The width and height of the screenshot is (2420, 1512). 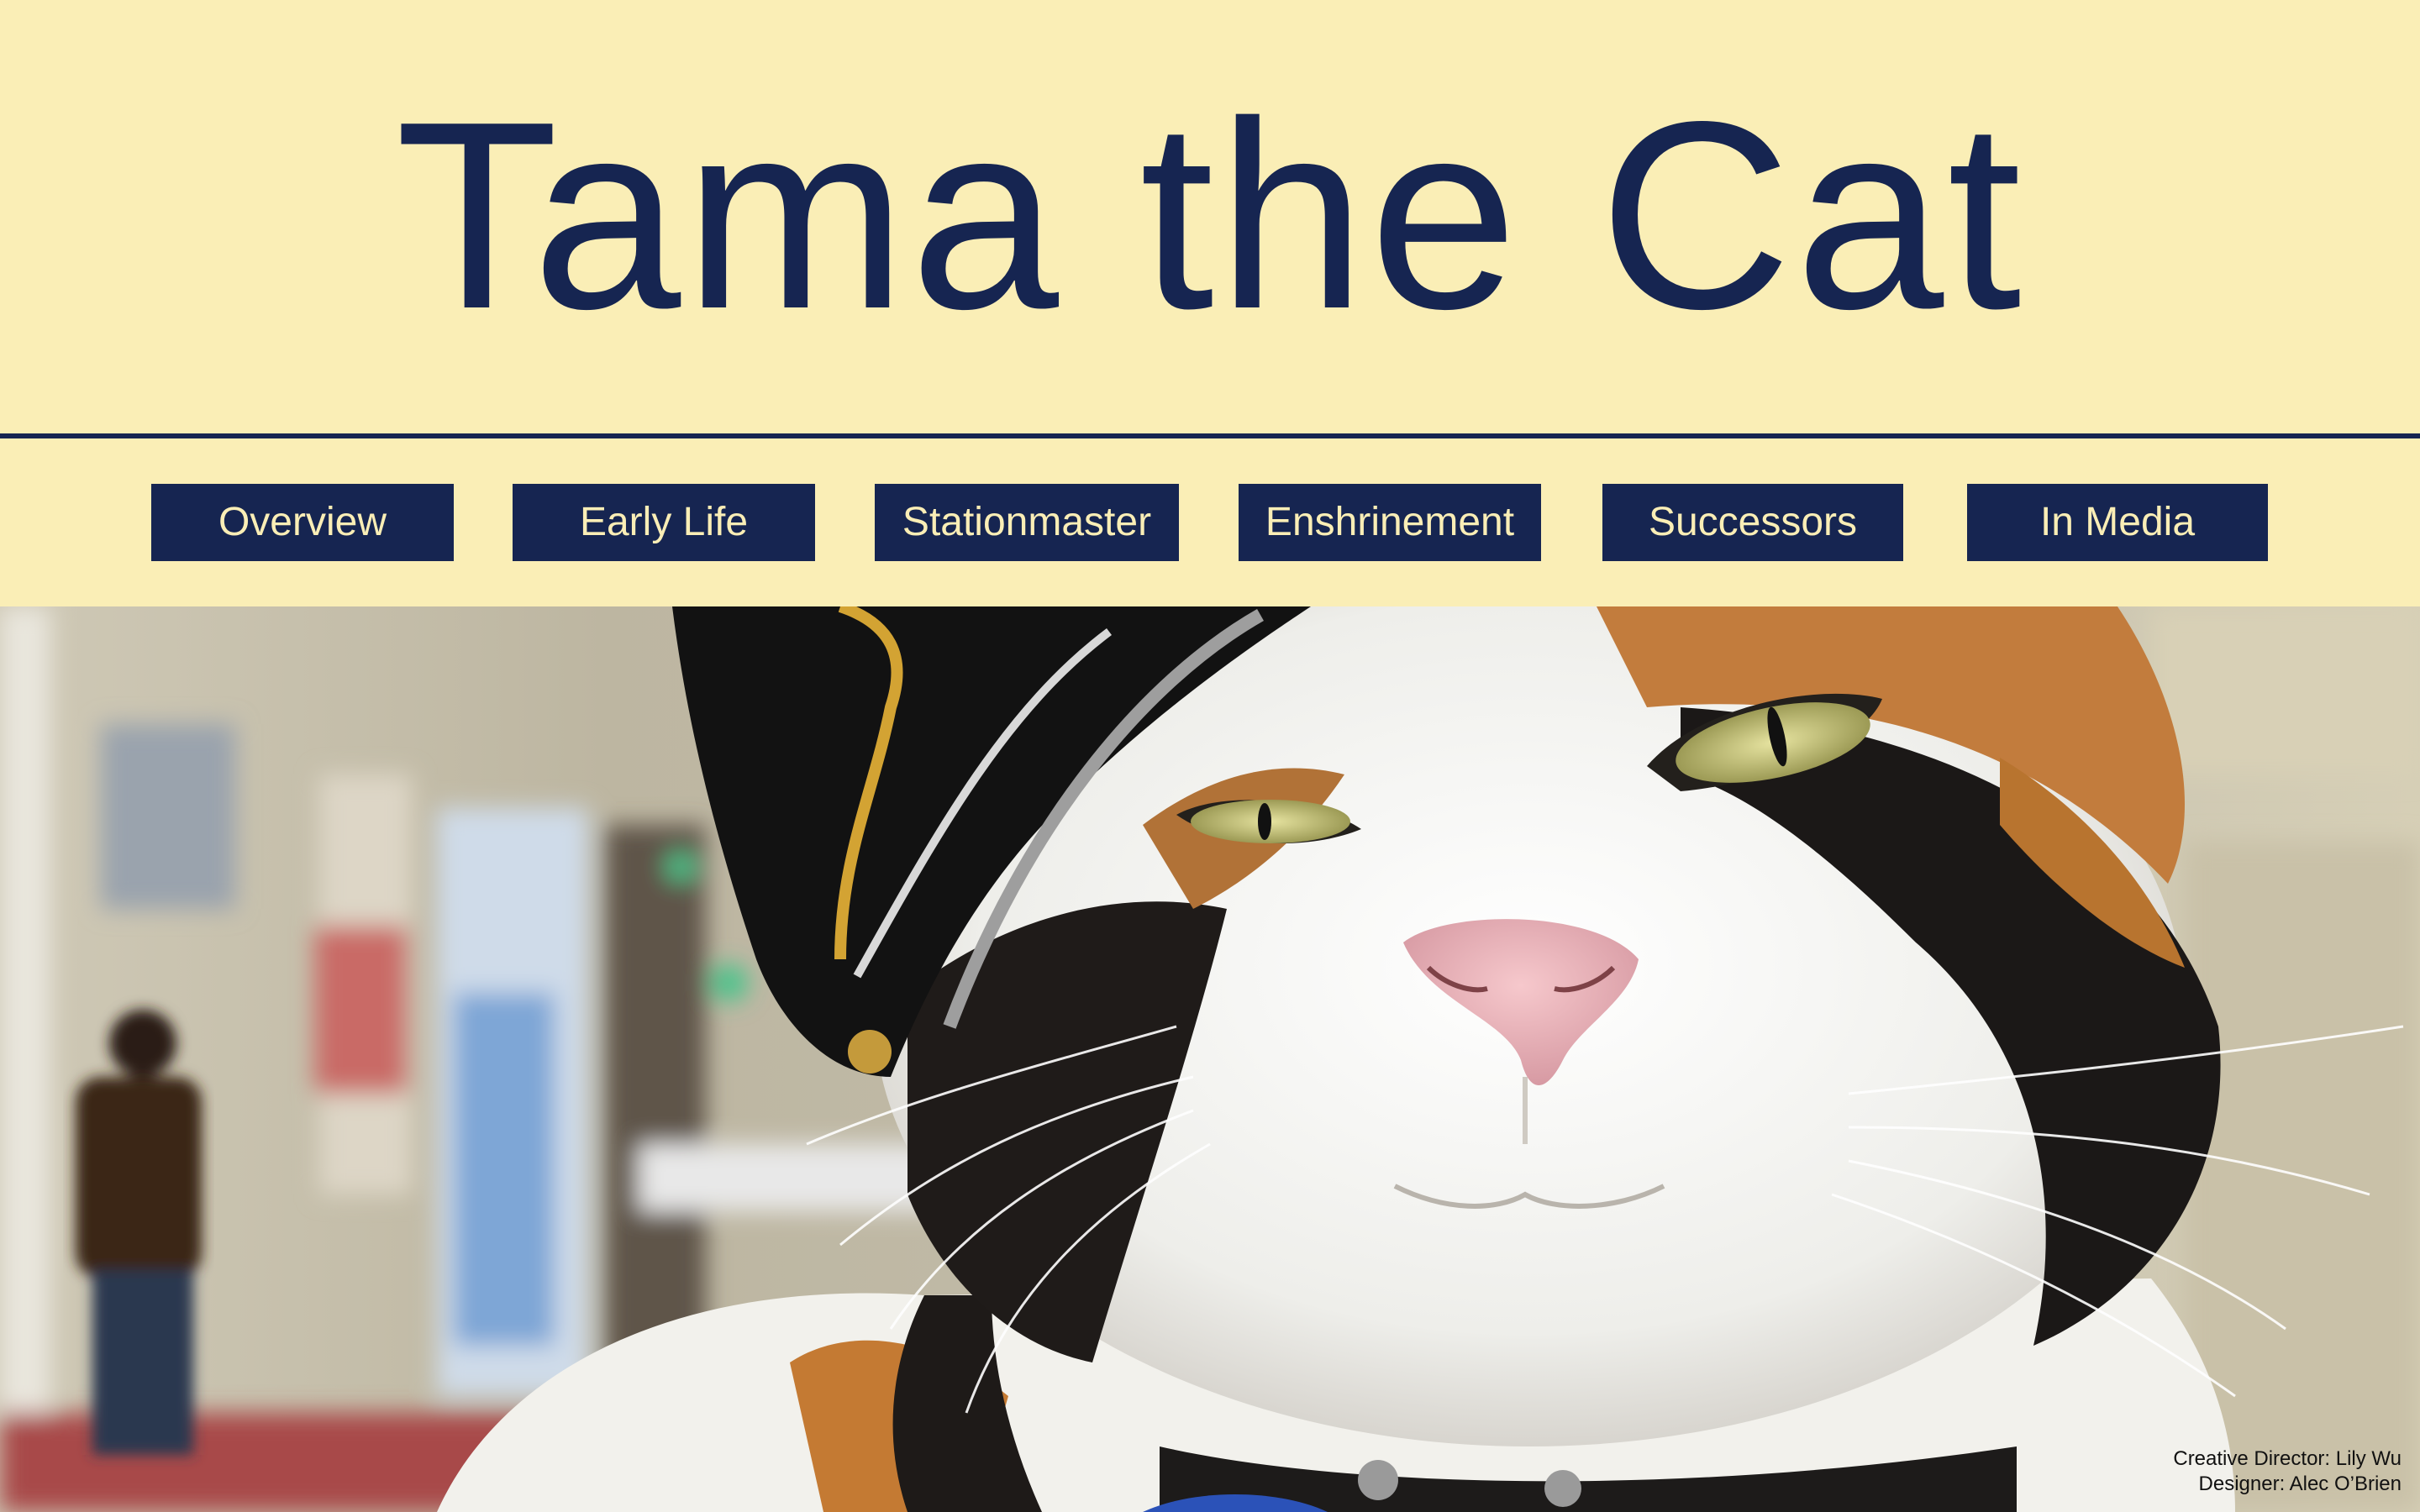 I want to click on site-title: Tama the Cat, so click(x=1210, y=215).